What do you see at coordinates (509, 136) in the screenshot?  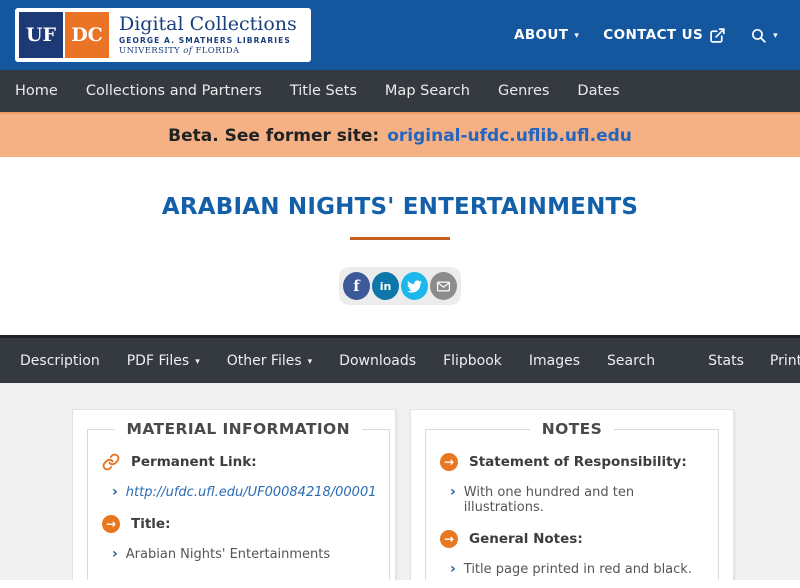 I see `former-site-link: original-ufdc.uflib.ufl.edu` at bounding box center [509, 136].